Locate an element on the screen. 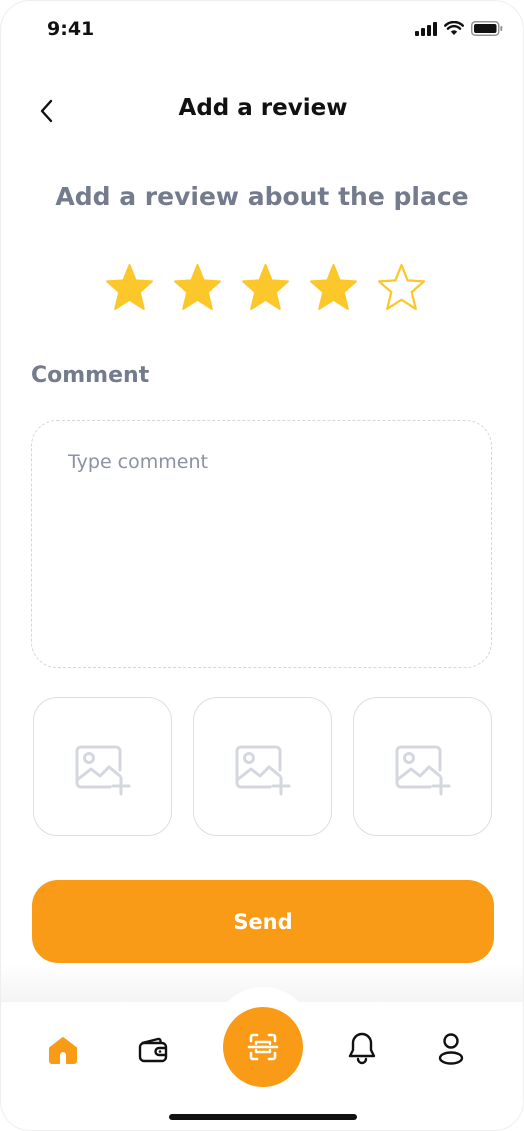  tab-wallet is located at coordinates (153, 1050).